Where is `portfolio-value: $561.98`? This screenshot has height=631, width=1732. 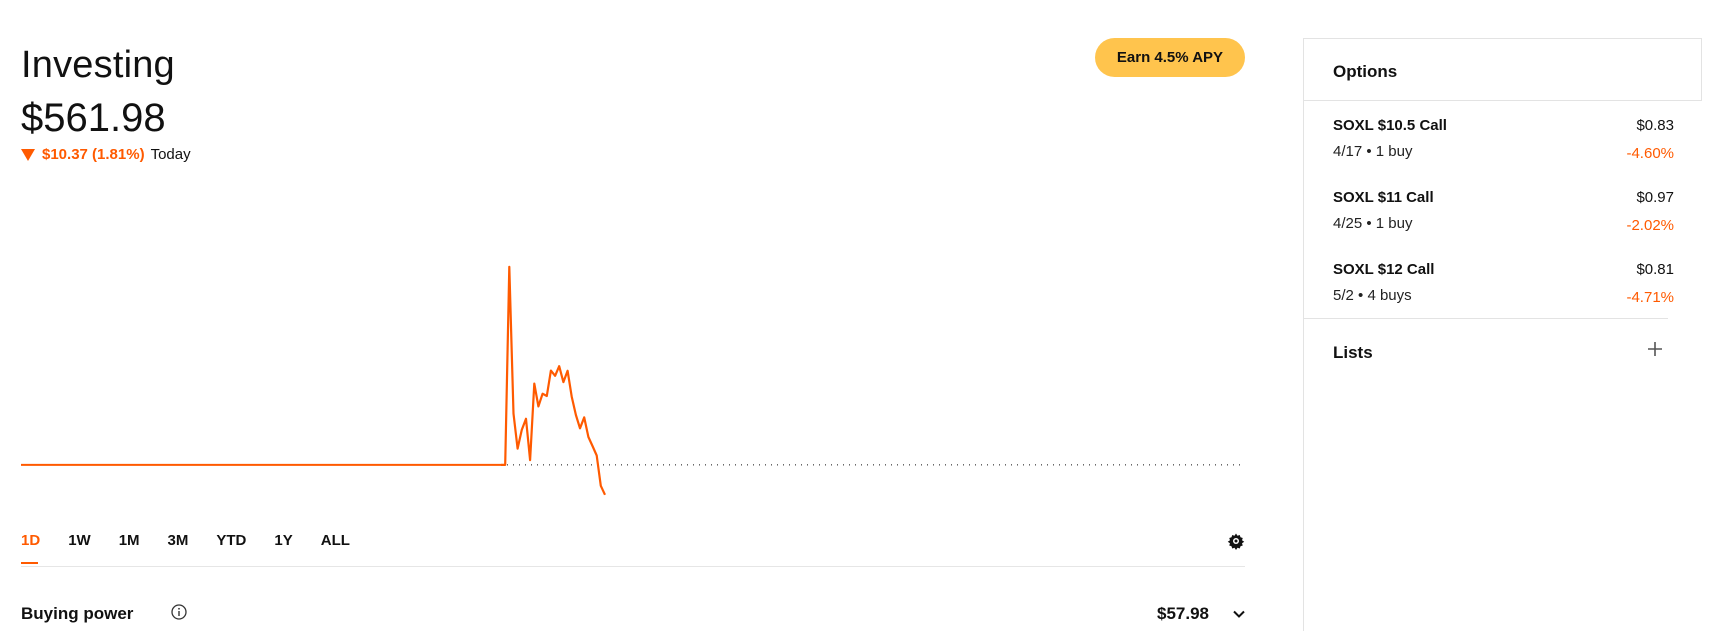
portfolio-value: $561.98 is located at coordinates (93, 118).